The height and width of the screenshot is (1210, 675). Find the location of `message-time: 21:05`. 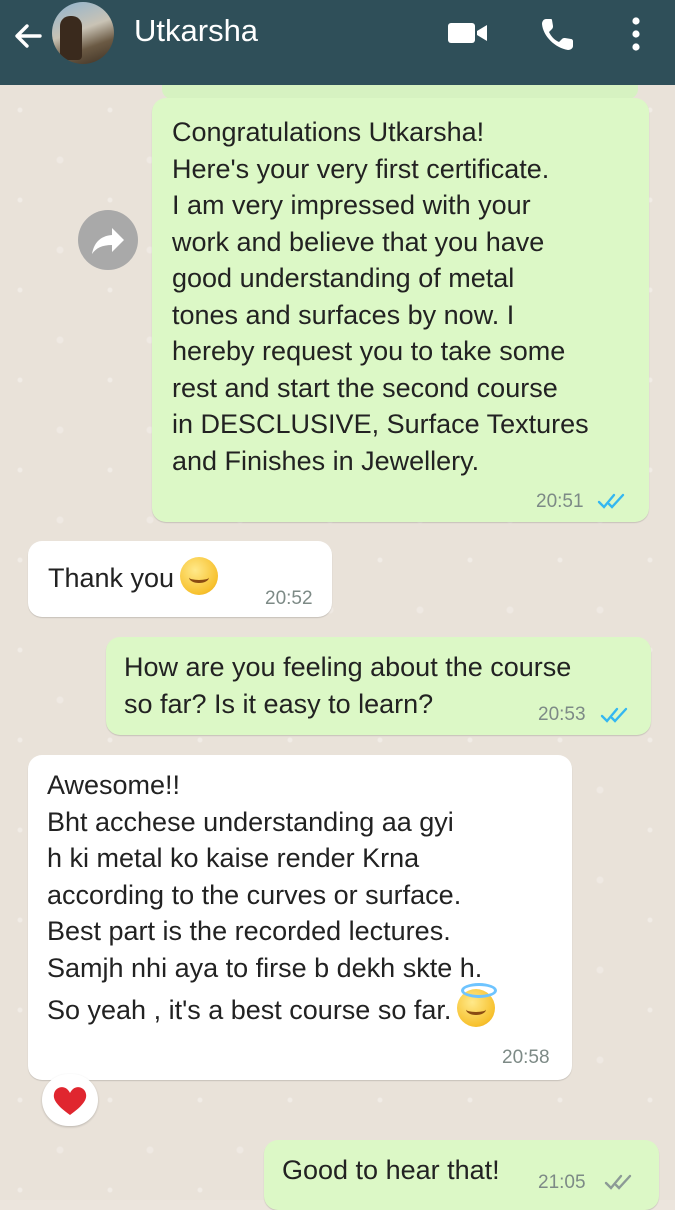

message-time: 21:05 is located at coordinates (562, 1182).